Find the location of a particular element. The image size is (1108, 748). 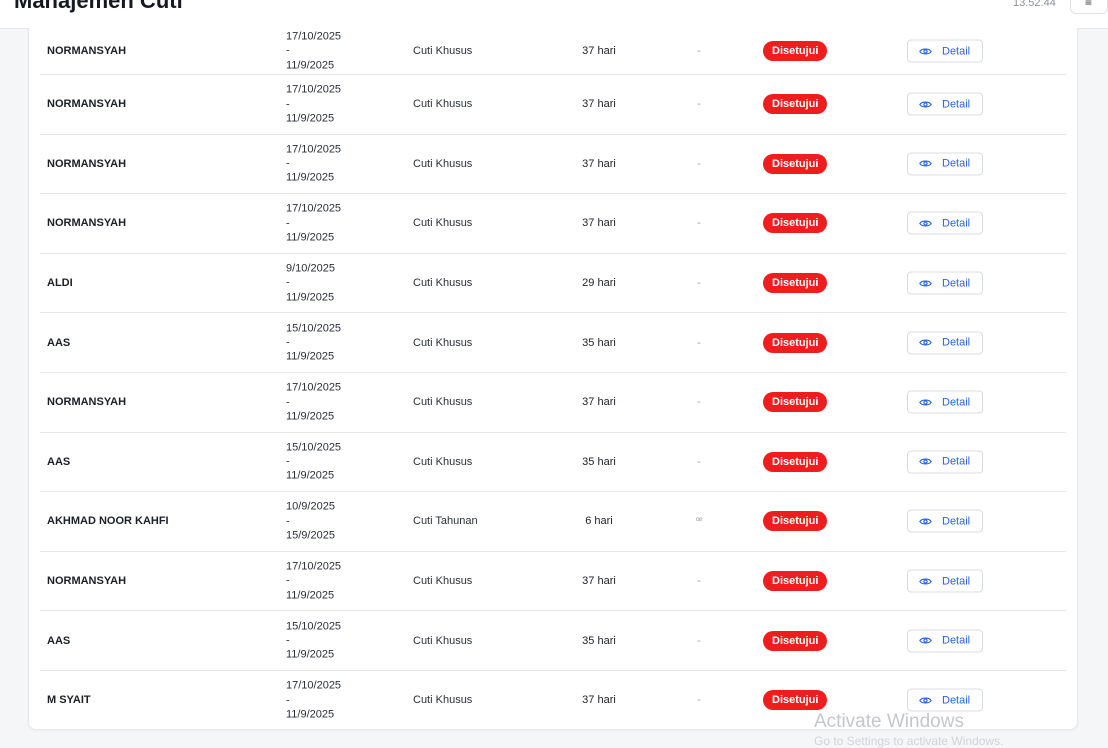

menu-button: ≡ is located at coordinates (1089, 7).